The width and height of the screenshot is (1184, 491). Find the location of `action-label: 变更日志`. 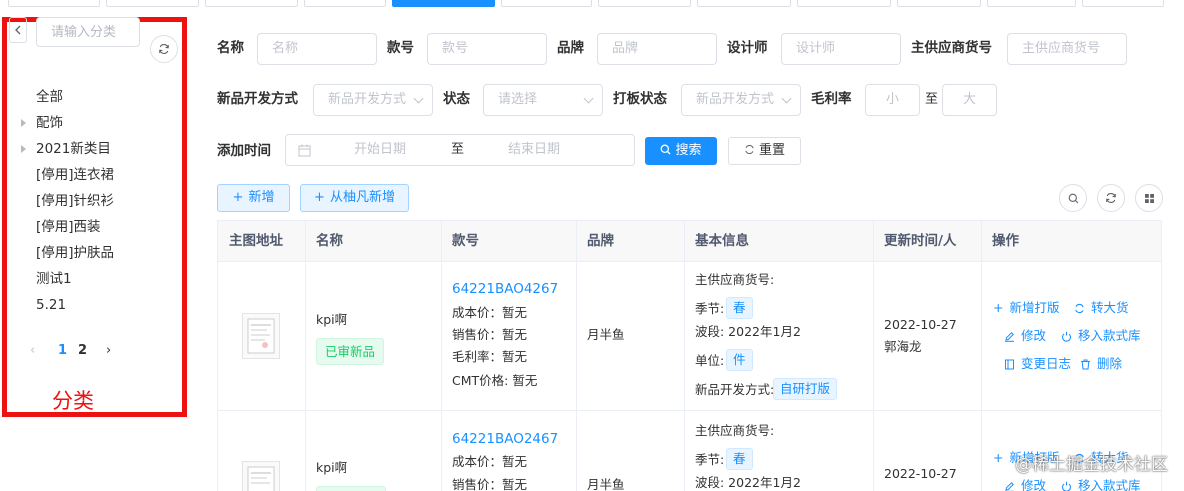

action-label: 变更日志 is located at coordinates (1046, 363).